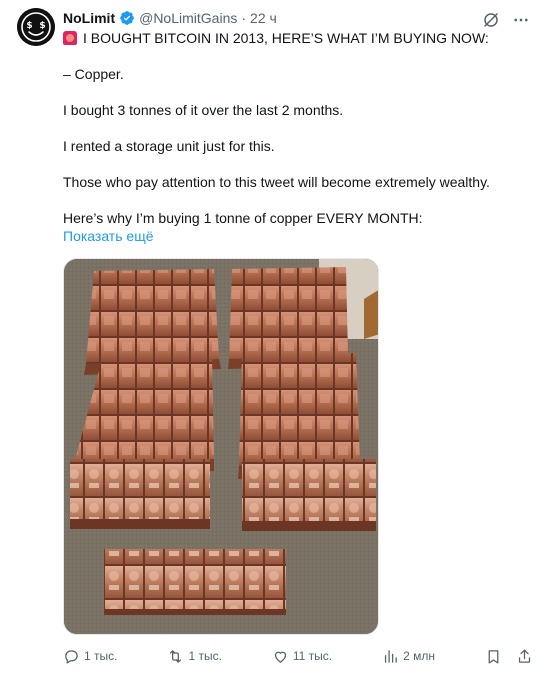  Describe the element at coordinates (176, 656) in the screenshot. I see `retweet-icon` at that location.